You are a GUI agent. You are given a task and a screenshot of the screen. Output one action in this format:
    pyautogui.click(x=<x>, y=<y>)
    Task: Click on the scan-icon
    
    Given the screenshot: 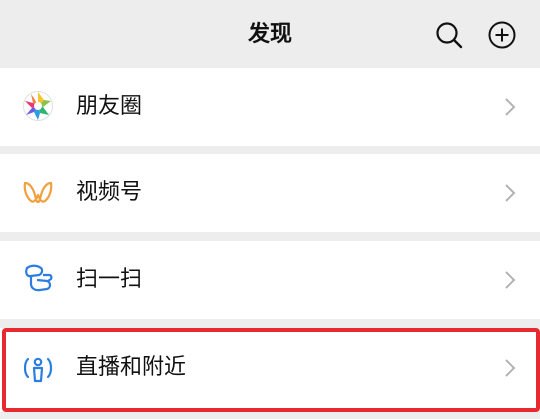 What is the action you would take?
    pyautogui.click(x=39, y=278)
    